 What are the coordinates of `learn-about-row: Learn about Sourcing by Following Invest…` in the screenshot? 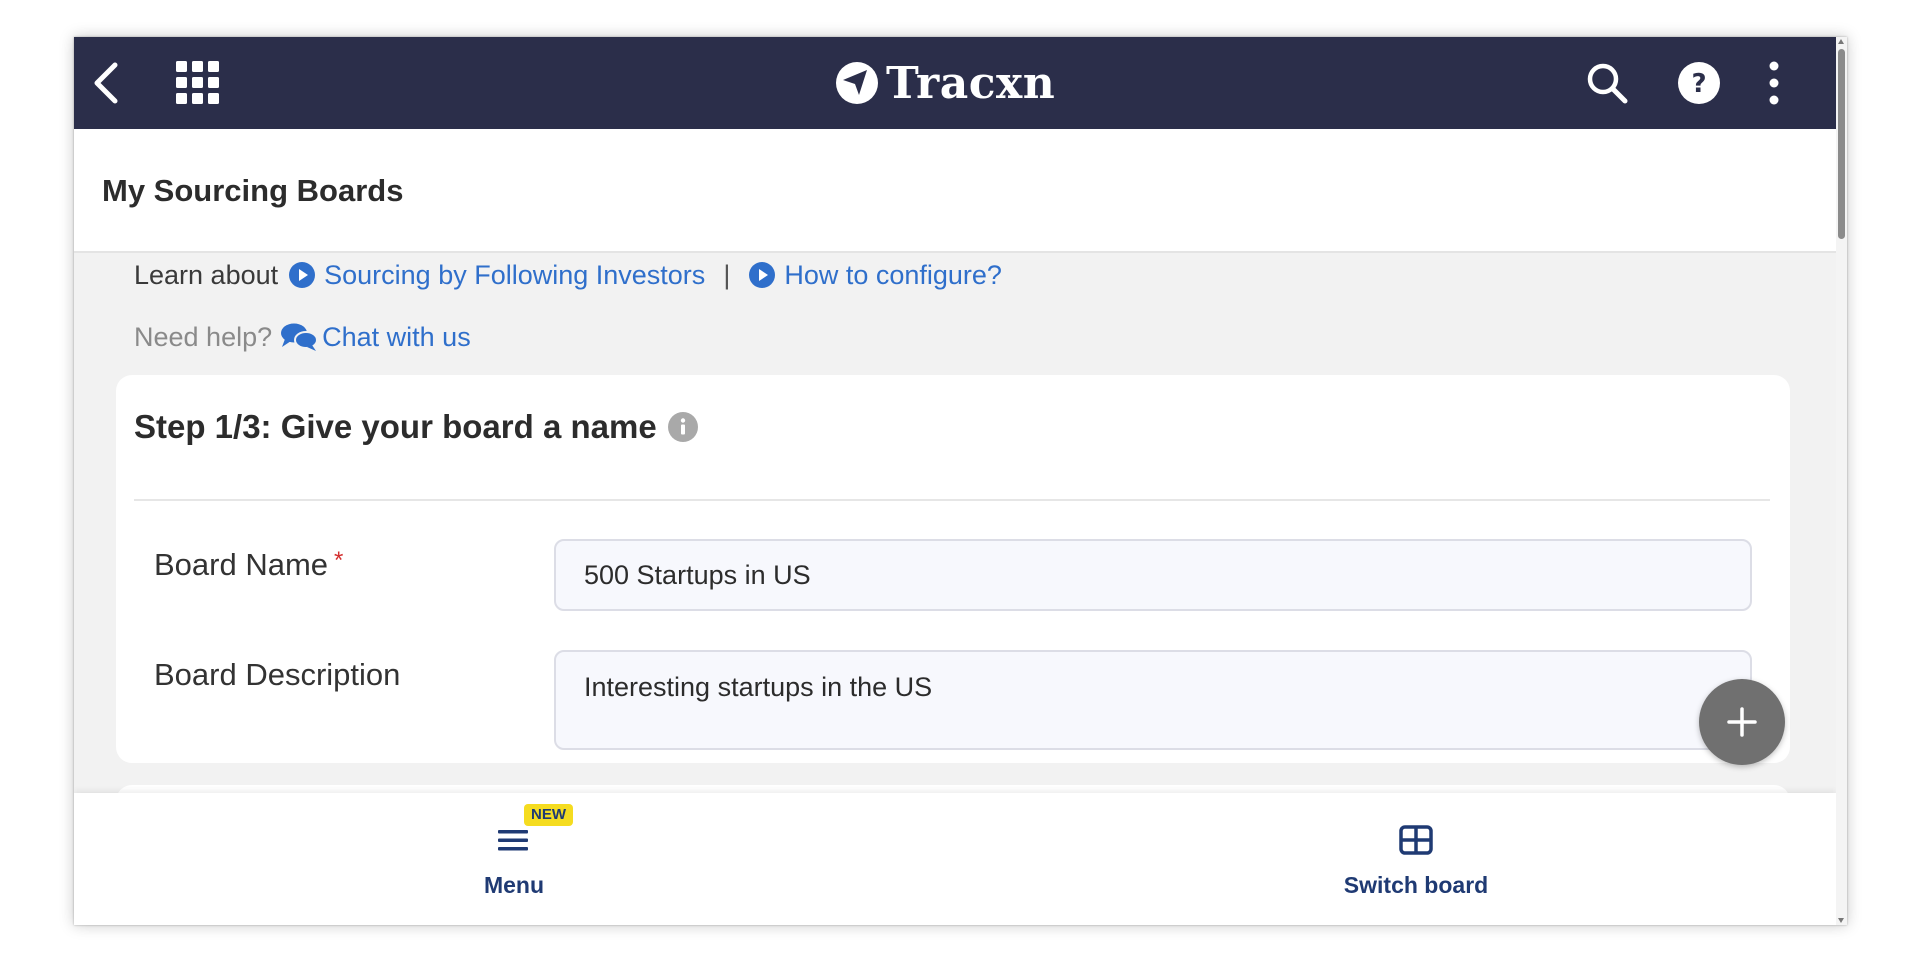 It's located at (568, 275).